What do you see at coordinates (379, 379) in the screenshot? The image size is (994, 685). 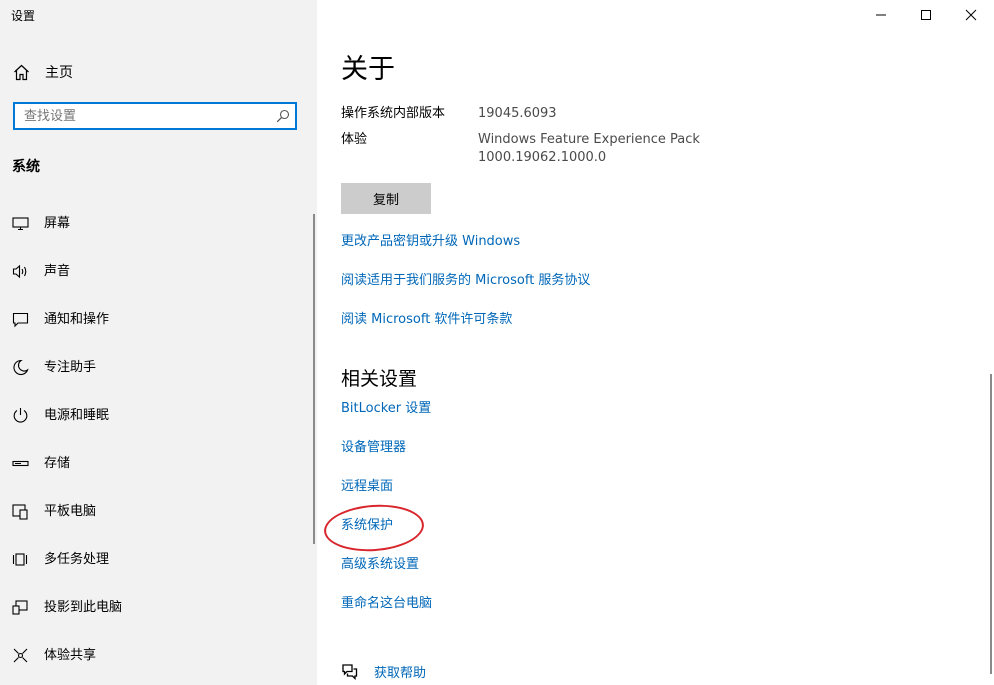 I see `related-settings-title: 相关设置` at bounding box center [379, 379].